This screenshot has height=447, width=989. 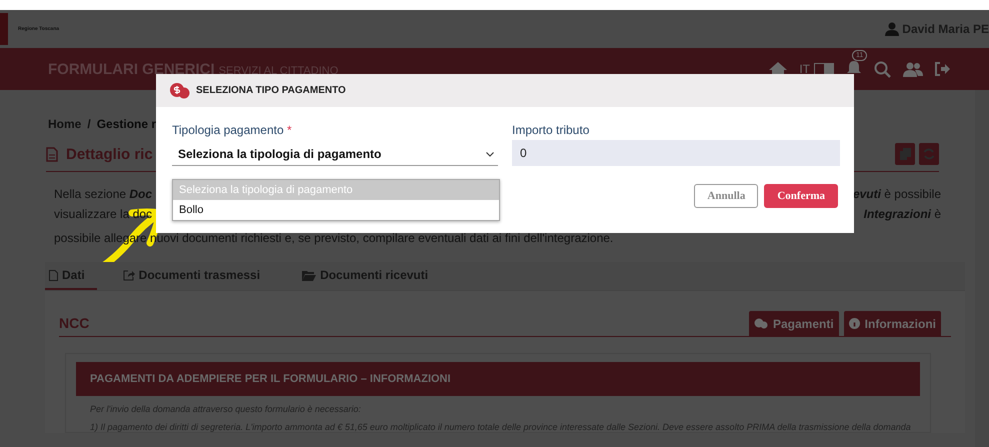 I want to click on confirm-button: Conferma, so click(x=801, y=196).